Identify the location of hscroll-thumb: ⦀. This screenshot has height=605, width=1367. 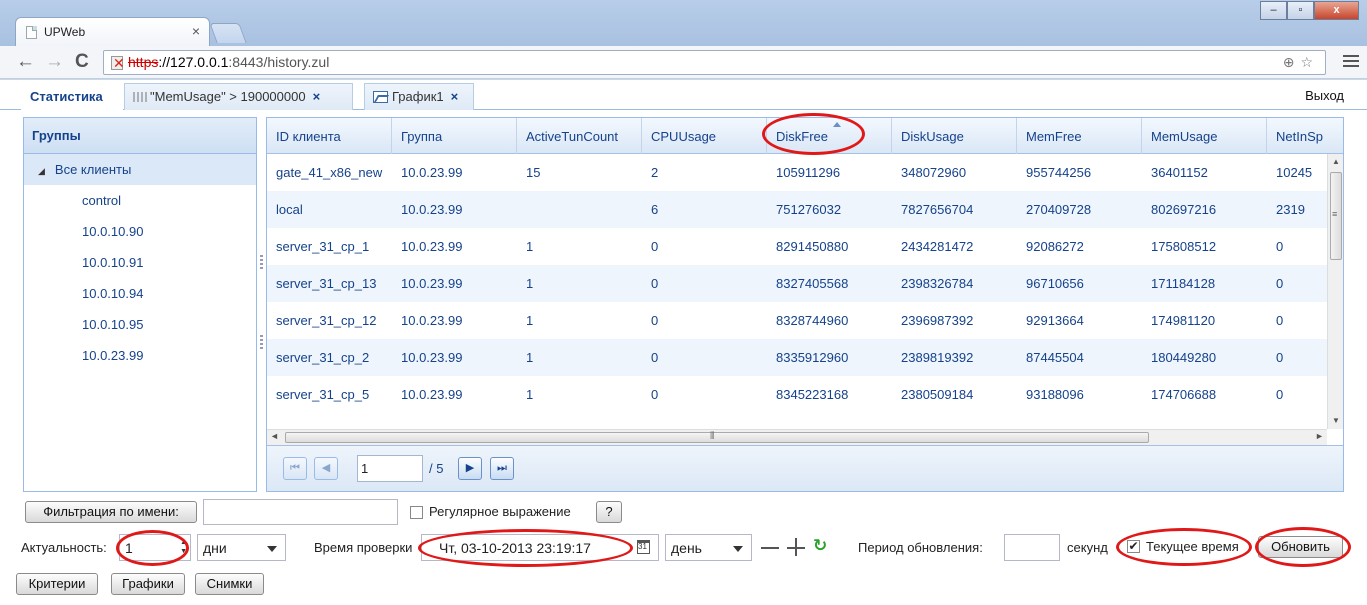
(717, 437).